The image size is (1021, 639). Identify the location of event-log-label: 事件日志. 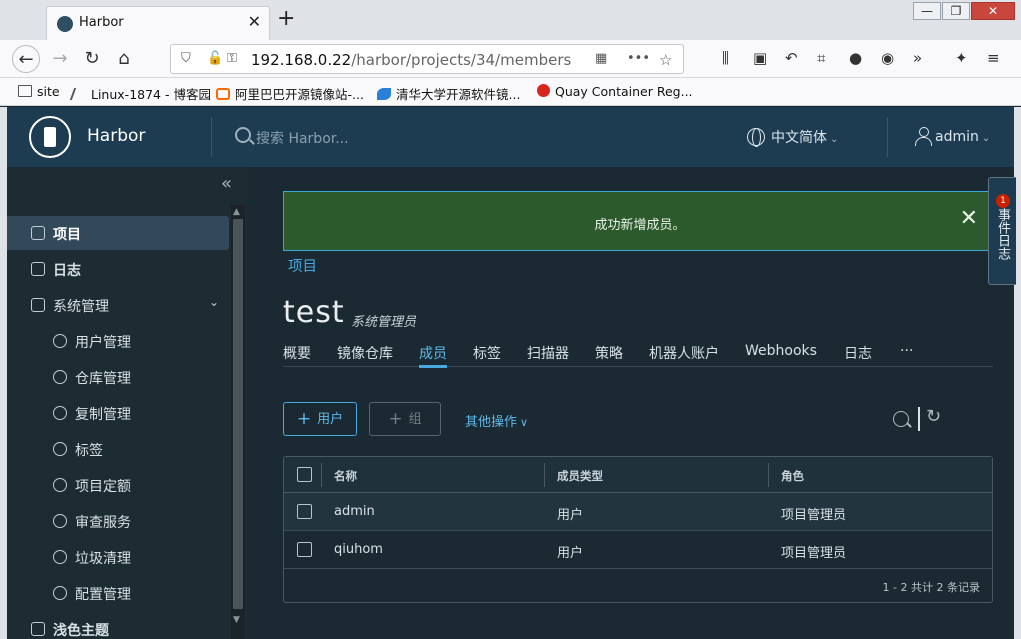
(1002, 234).